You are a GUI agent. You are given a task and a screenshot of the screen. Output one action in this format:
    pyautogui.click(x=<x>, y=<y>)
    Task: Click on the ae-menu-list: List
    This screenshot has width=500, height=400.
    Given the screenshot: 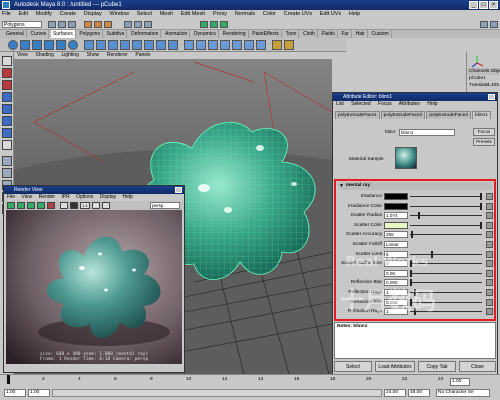 What is the action you would take?
    pyautogui.click(x=340, y=104)
    